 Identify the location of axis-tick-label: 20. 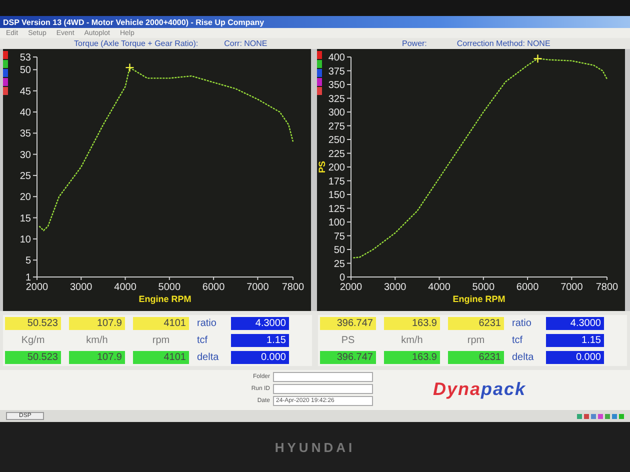
(25, 198).